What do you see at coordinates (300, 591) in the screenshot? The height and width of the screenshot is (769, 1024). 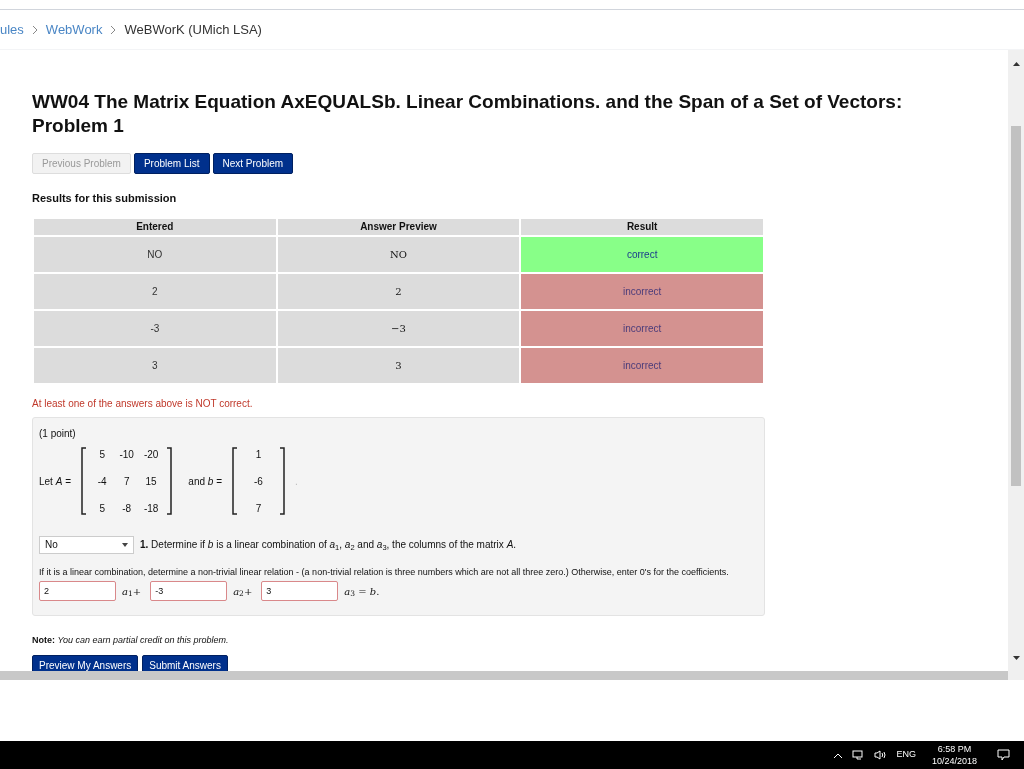 I see `answer-field: 3` at bounding box center [300, 591].